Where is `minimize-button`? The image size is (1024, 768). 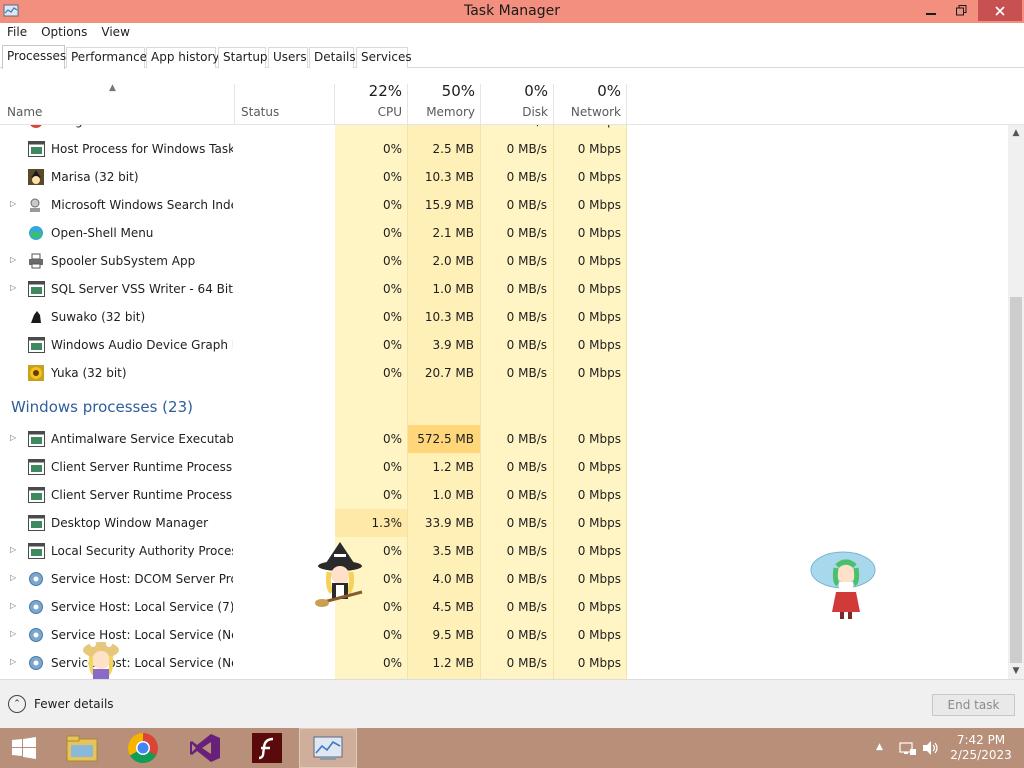 minimize-button is located at coordinates (931, 10).